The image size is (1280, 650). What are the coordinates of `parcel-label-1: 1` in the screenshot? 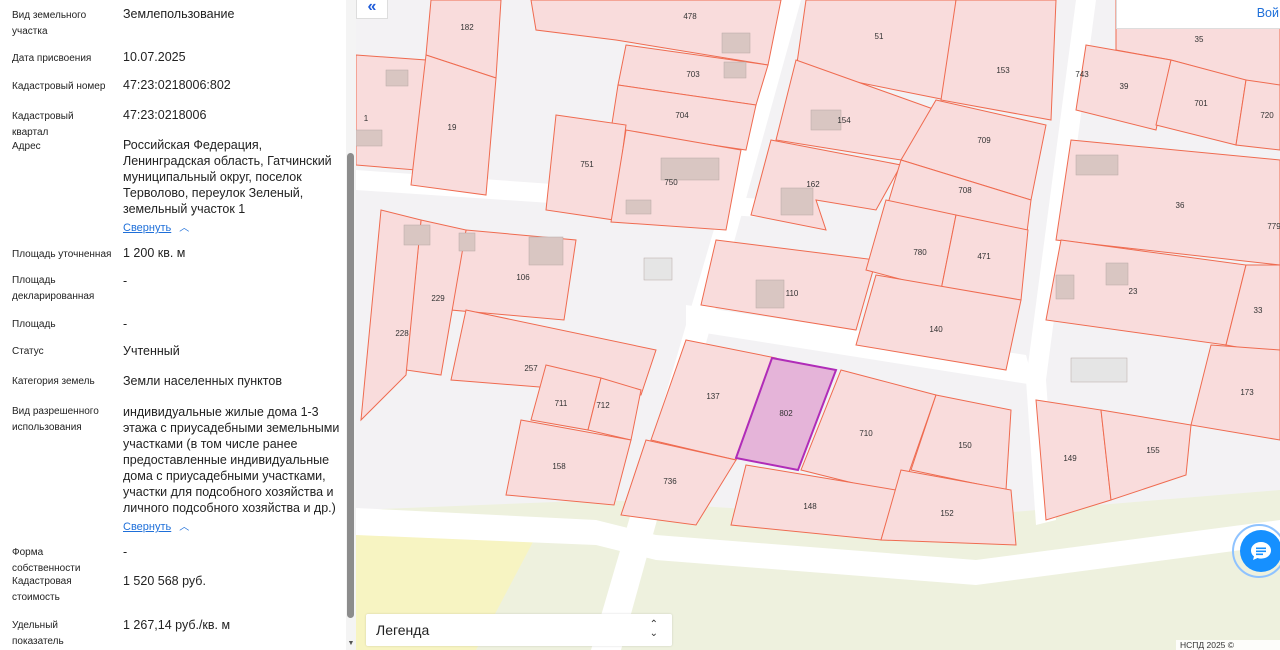 It's located at (366, 118).